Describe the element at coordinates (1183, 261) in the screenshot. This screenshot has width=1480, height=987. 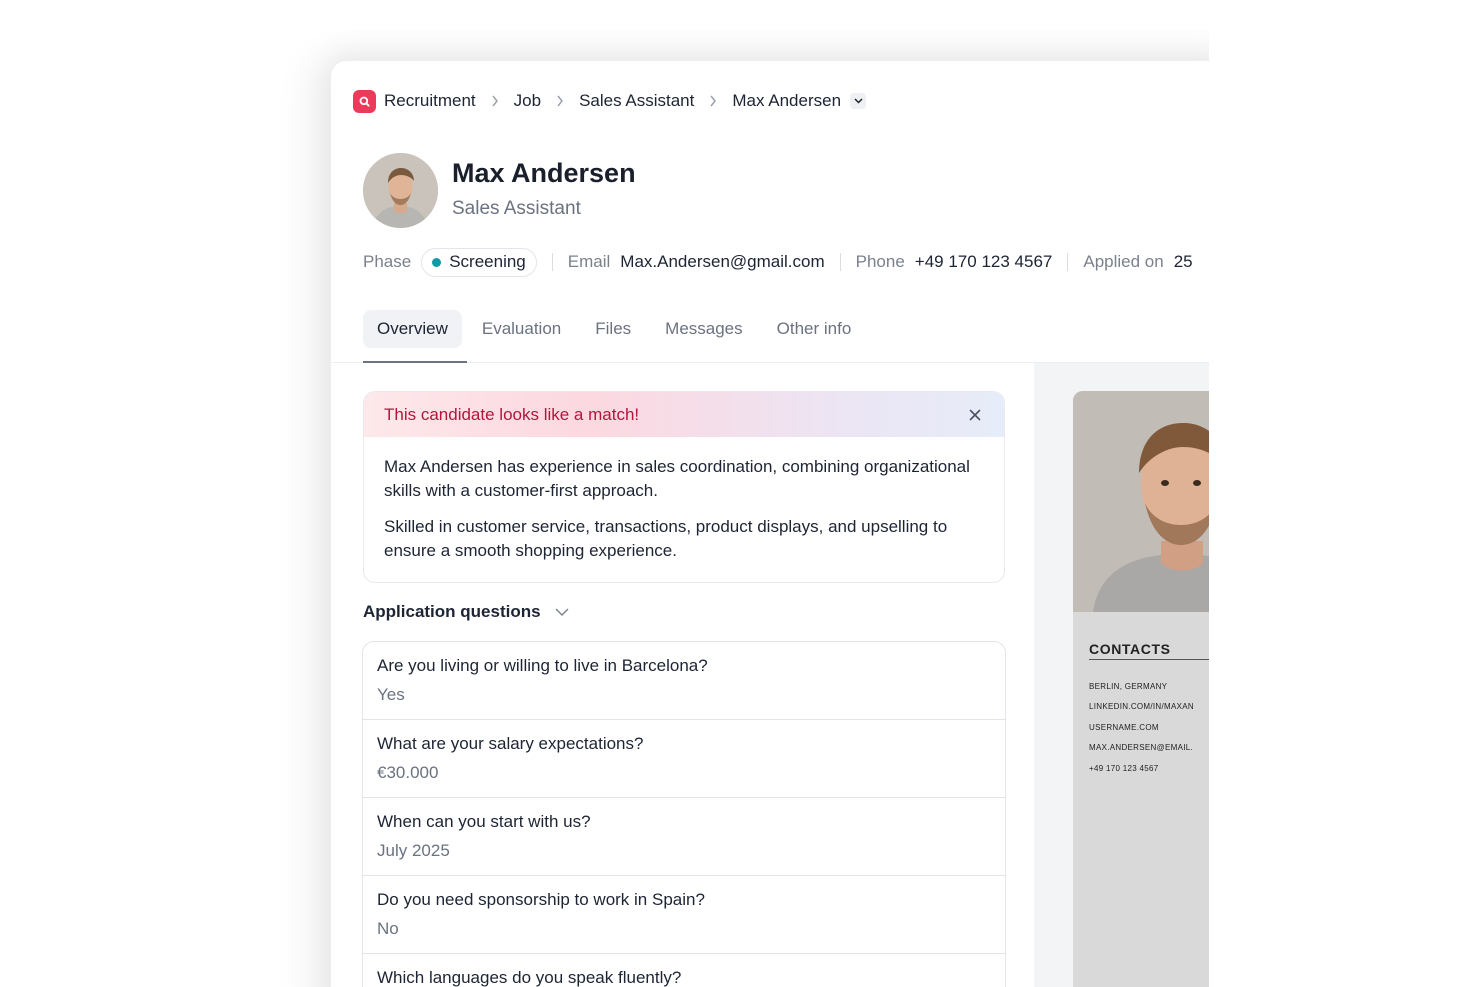
I see `applied-value: 25` at that location.